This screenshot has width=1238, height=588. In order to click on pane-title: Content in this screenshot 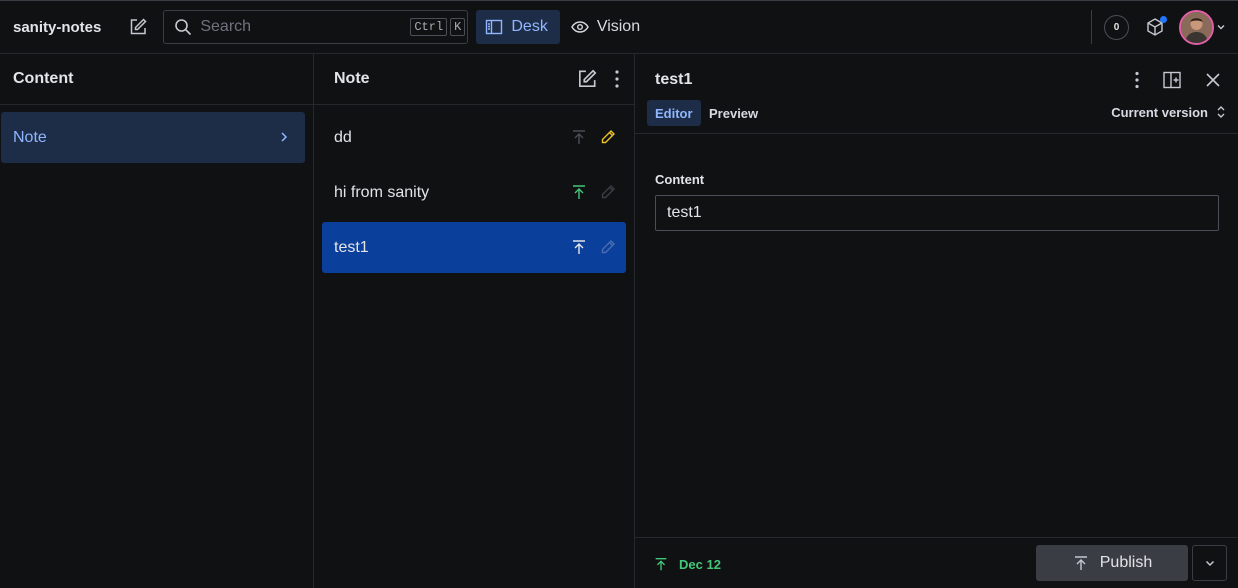, I will do `click(43, 78)`.